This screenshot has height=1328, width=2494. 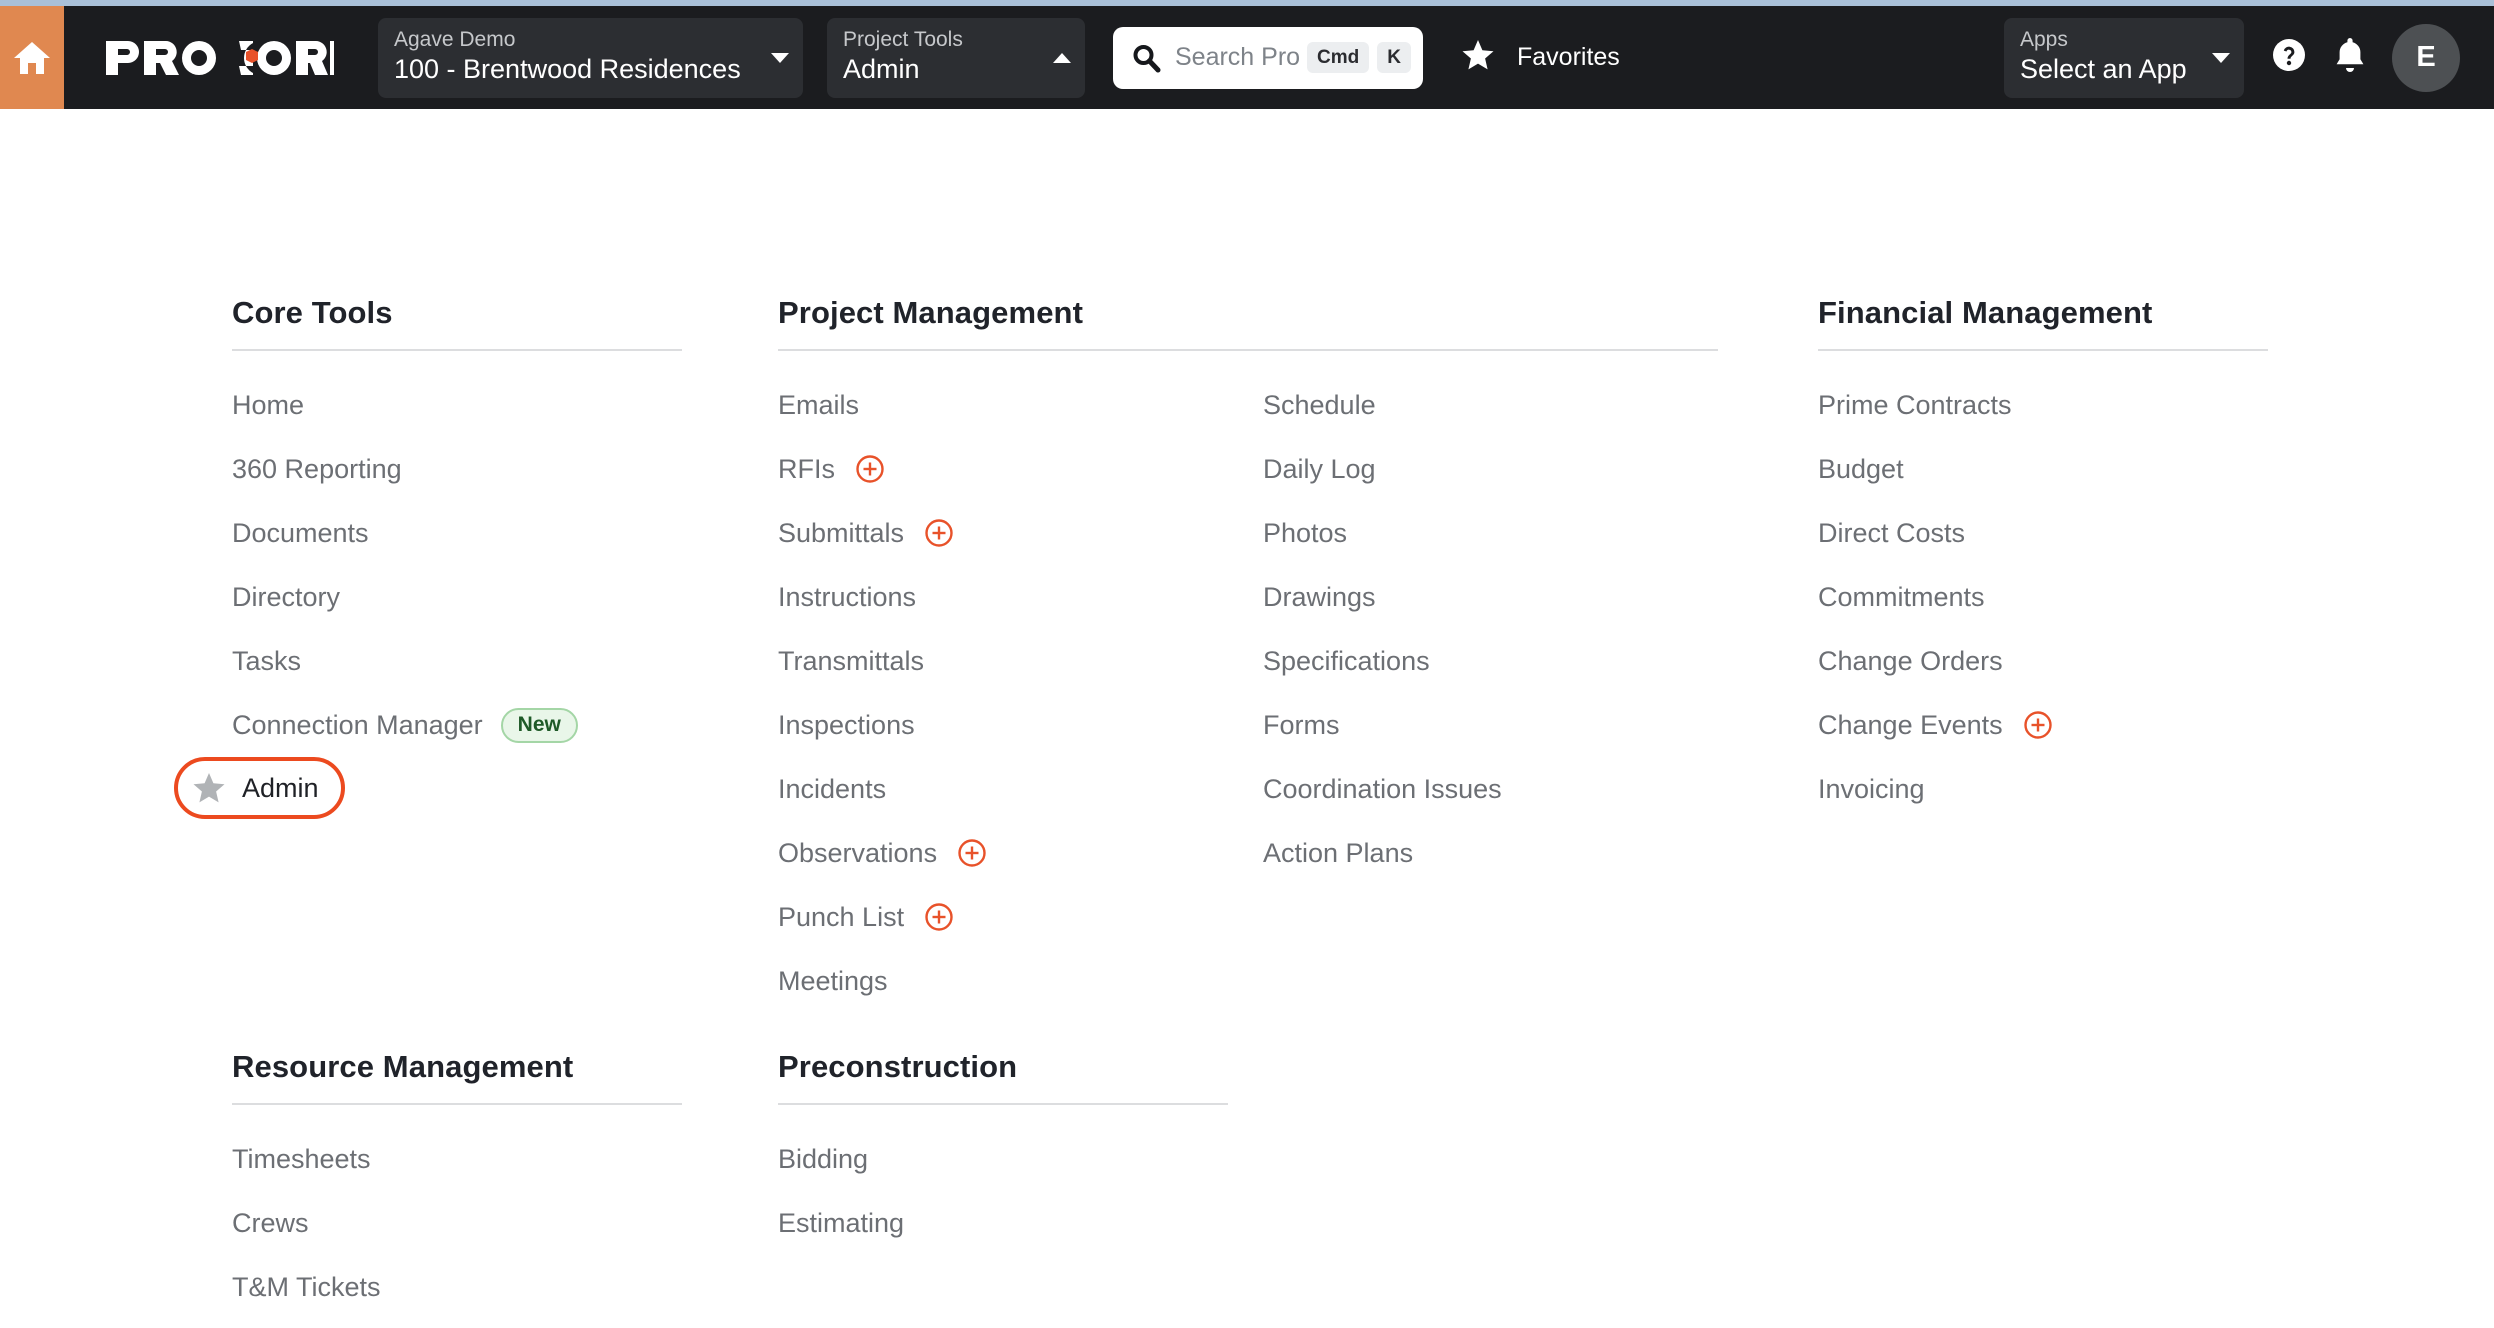 What do you see at coordinates (1394, 57) in the screenshot?
I see `shortcut-key: K` at bounding box center [1394, 57].